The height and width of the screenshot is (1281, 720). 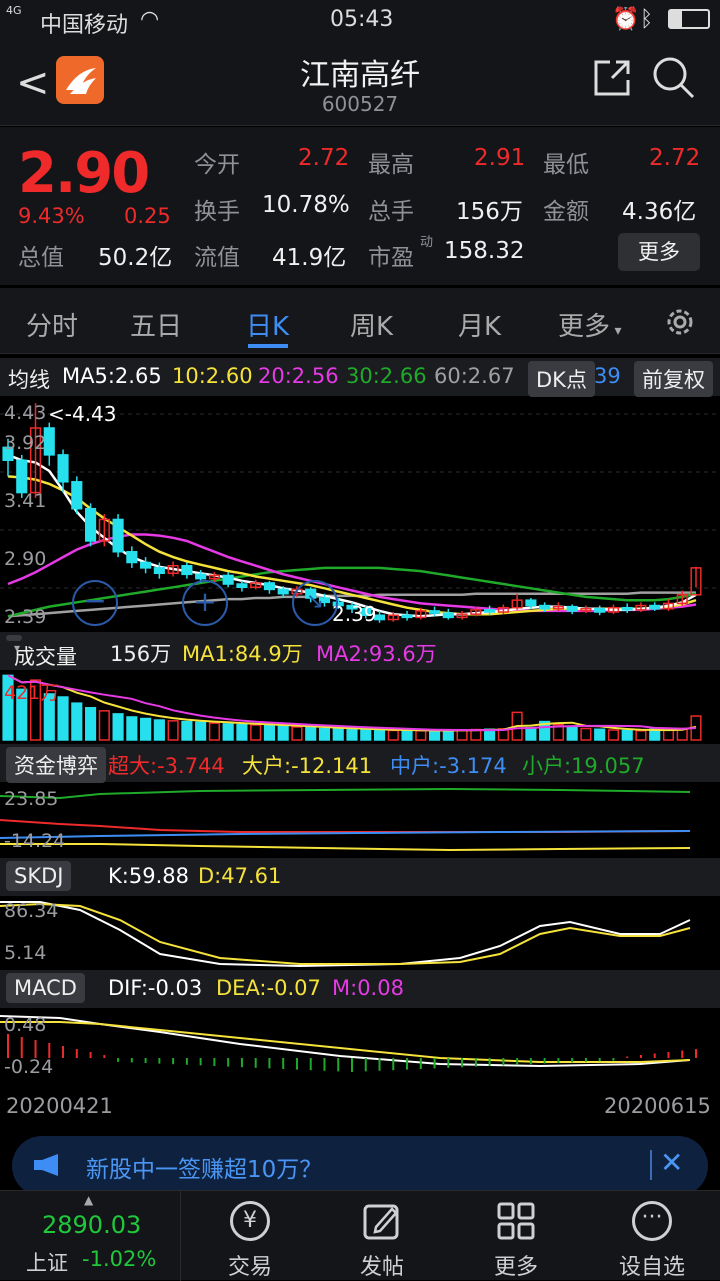 What do you see at coordinates (112, 376) in the screenshot?
I see `ma5-value: MA5:2.65` at bounding box center [112, 376].